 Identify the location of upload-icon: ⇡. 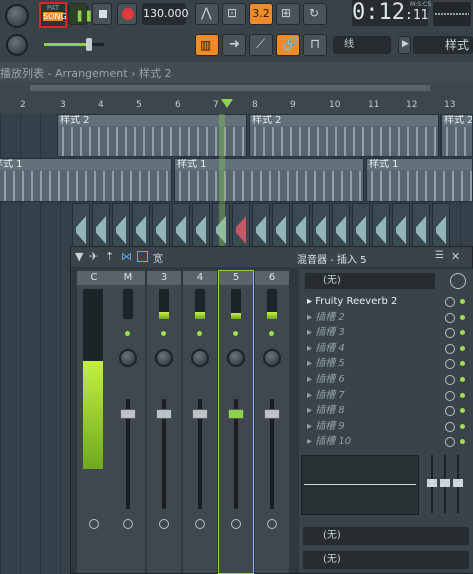
(109, 256).